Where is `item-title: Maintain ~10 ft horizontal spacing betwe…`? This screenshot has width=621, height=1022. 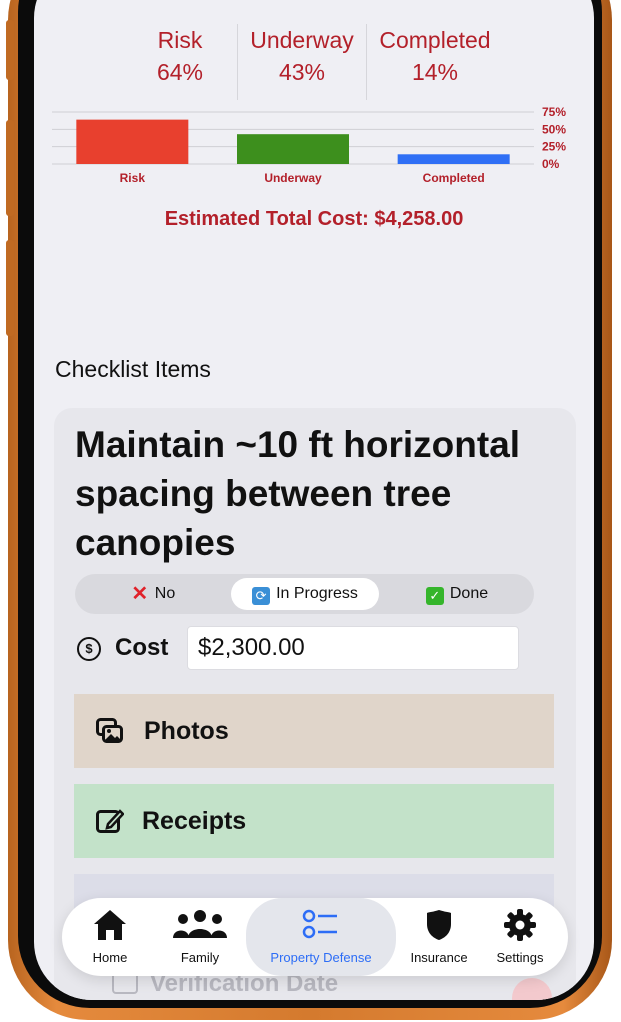 item-title: Maintain ~10 ft horizontal spacing betwe… is located at coordinates (298, 493).